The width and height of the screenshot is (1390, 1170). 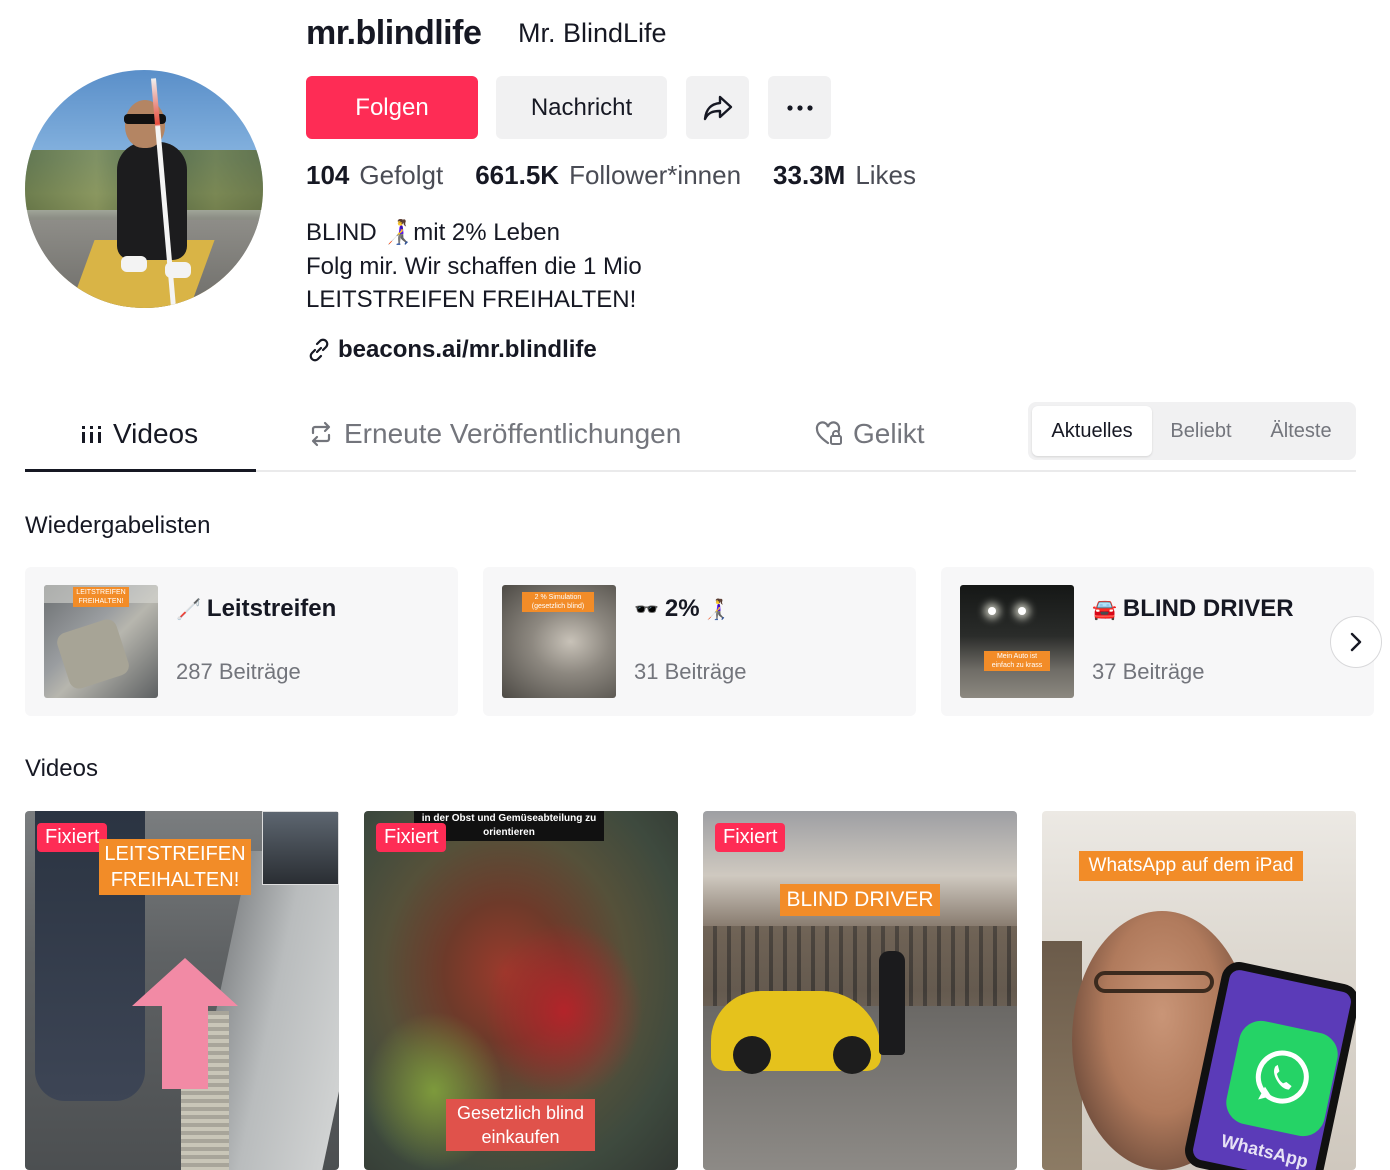 I want to click on likes-stat: 33.3M Likes, so click(x=844, y=175).